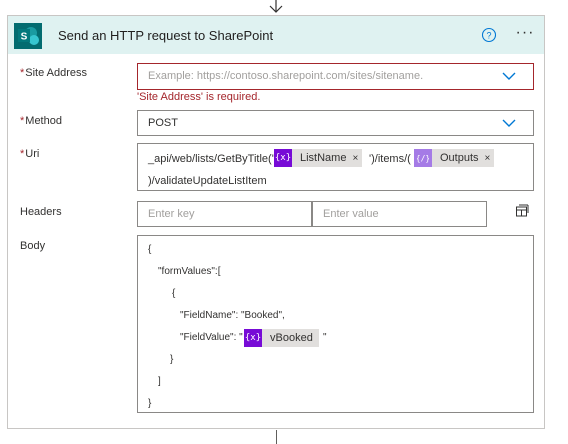 The image size is (568, 444). I want to click on card-title: Send an HTTP request to SharePoint, so click(165, 35).